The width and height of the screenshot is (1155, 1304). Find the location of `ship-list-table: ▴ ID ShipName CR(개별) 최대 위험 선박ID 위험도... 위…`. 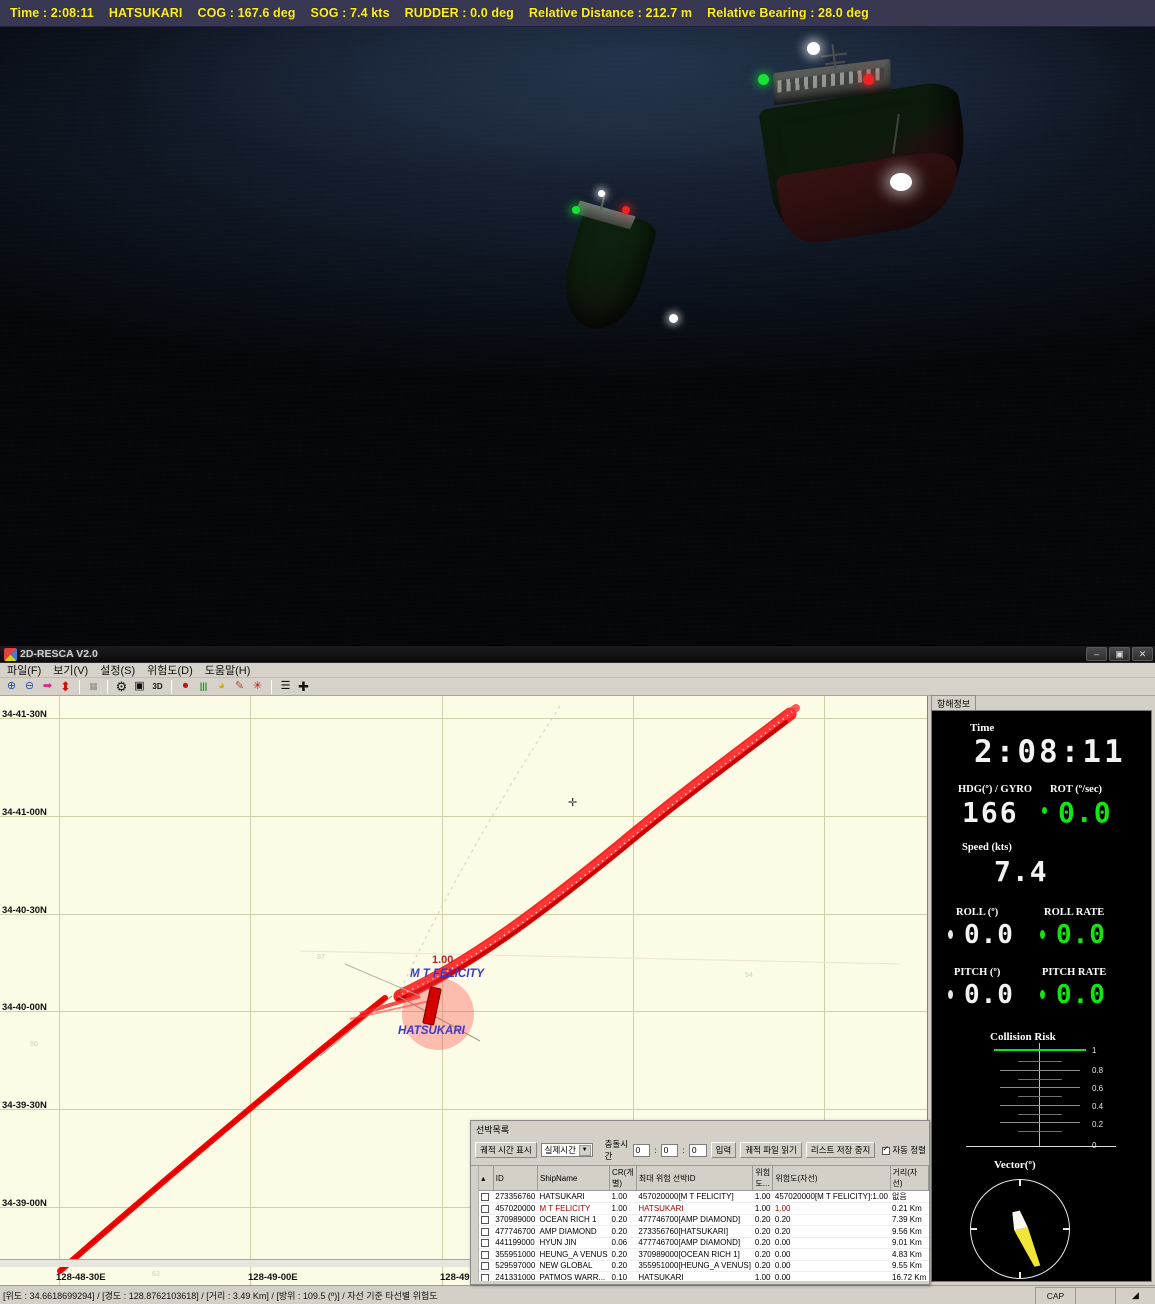

ship-list-table: ▴ ID ShipName CR(개별) 최대 위험 선박ID 위험도... 위… is located at coordinates (704, 1223).